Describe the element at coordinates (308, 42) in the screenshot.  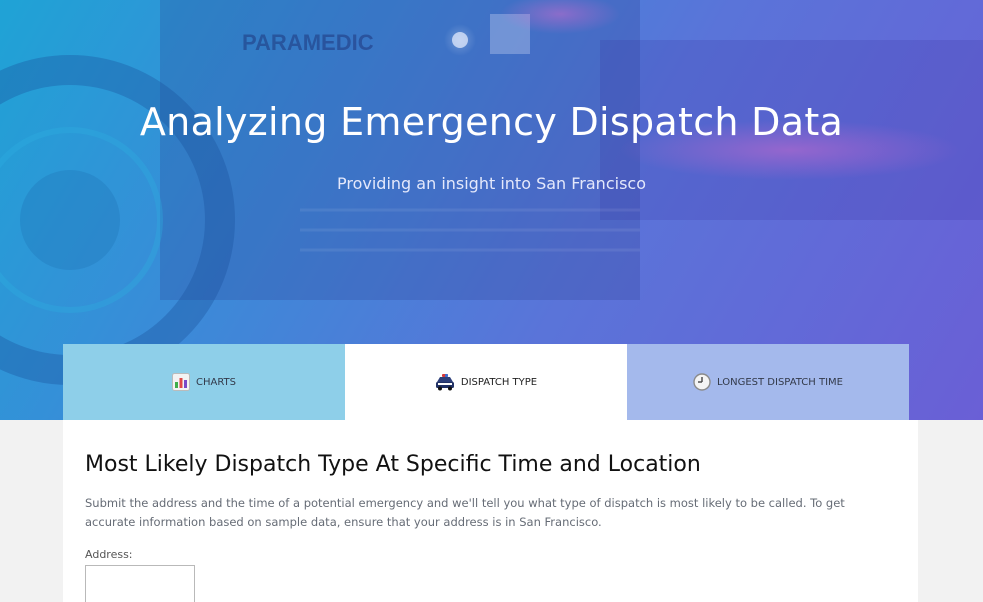
I see `paramedic-label: PARAMEDIC` at that location.